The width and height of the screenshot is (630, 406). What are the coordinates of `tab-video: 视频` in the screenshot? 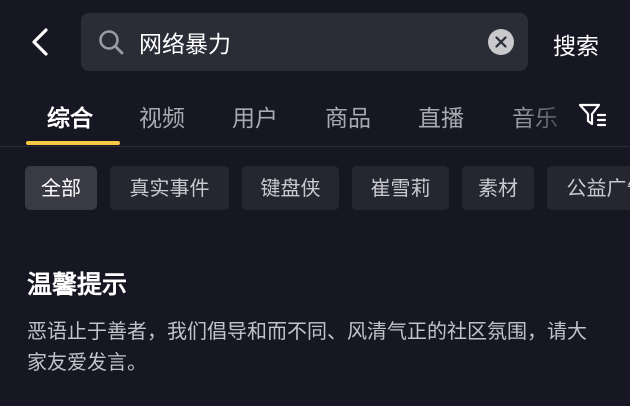 It's located at (162, 116).